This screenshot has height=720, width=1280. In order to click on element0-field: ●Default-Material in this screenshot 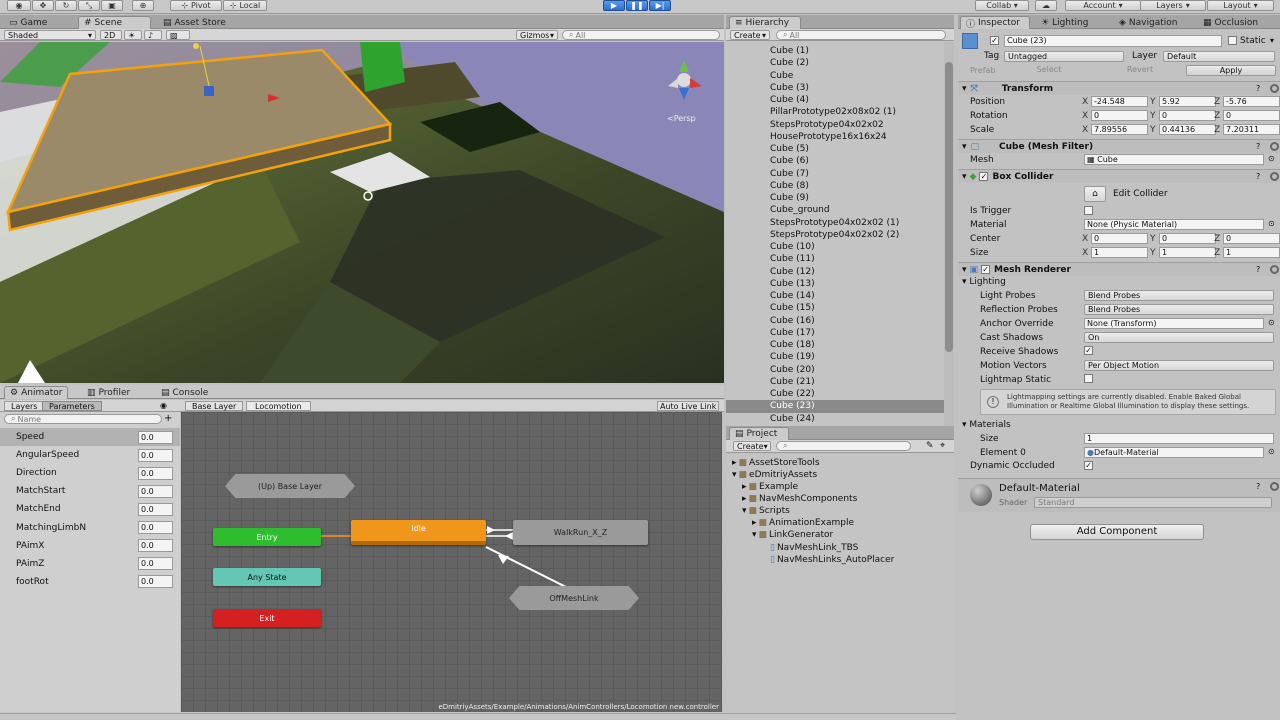, I will do `click(1174, 452)`.